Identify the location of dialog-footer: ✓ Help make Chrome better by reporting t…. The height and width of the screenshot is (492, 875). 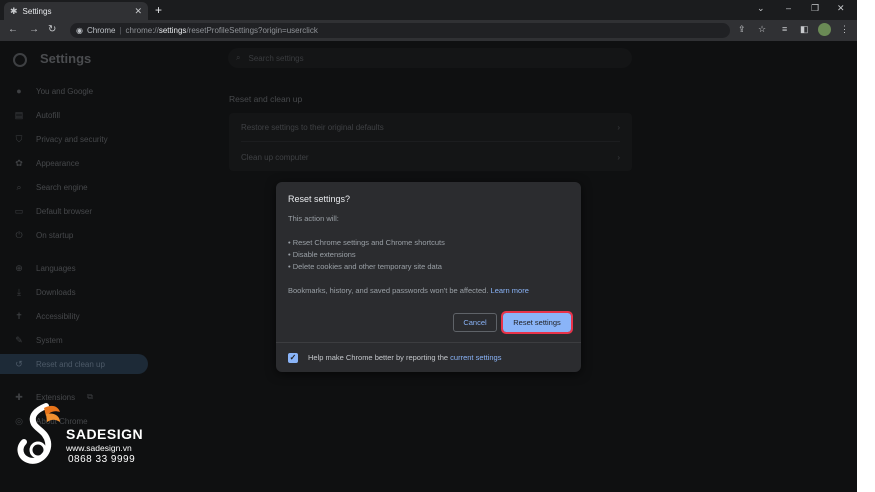
(428, 357).